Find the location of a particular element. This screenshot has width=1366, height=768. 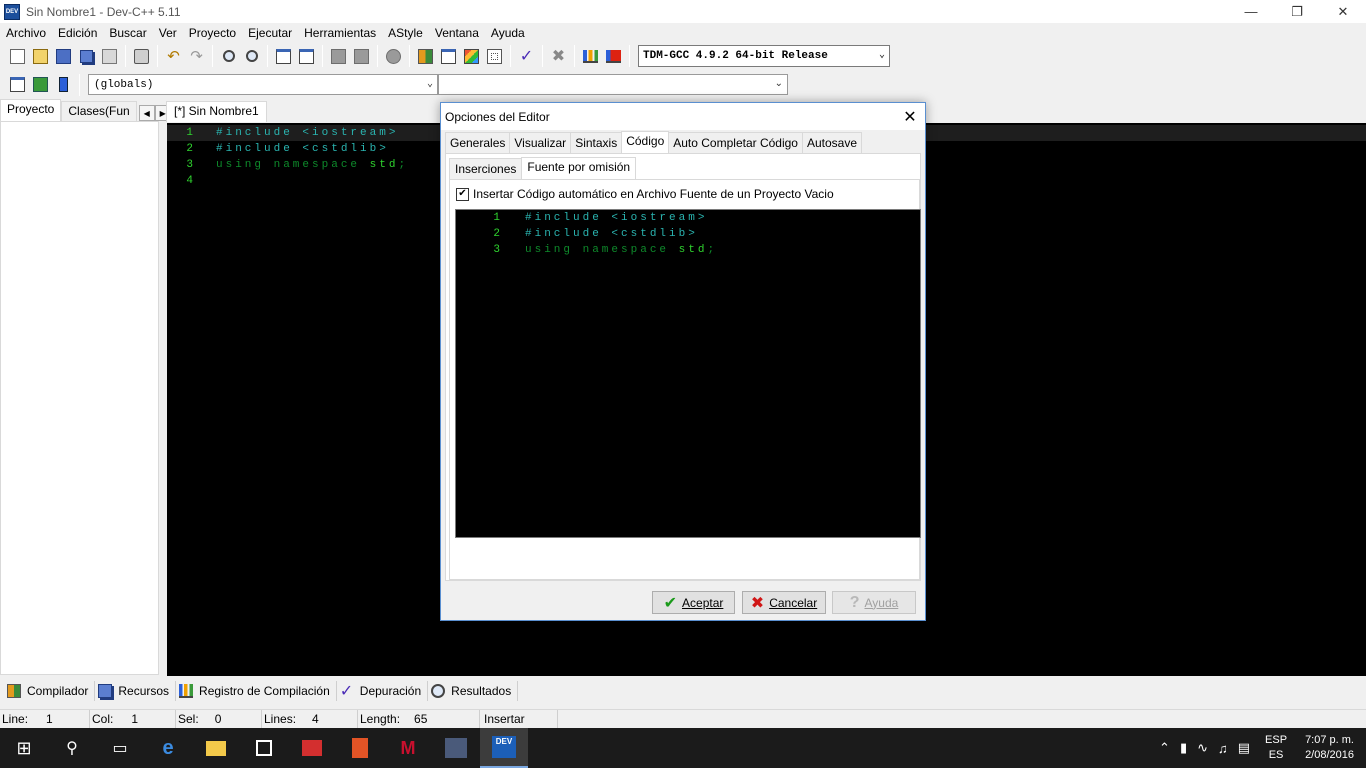

wifi-icon: ∿ is located at coordinates (1202, 748).